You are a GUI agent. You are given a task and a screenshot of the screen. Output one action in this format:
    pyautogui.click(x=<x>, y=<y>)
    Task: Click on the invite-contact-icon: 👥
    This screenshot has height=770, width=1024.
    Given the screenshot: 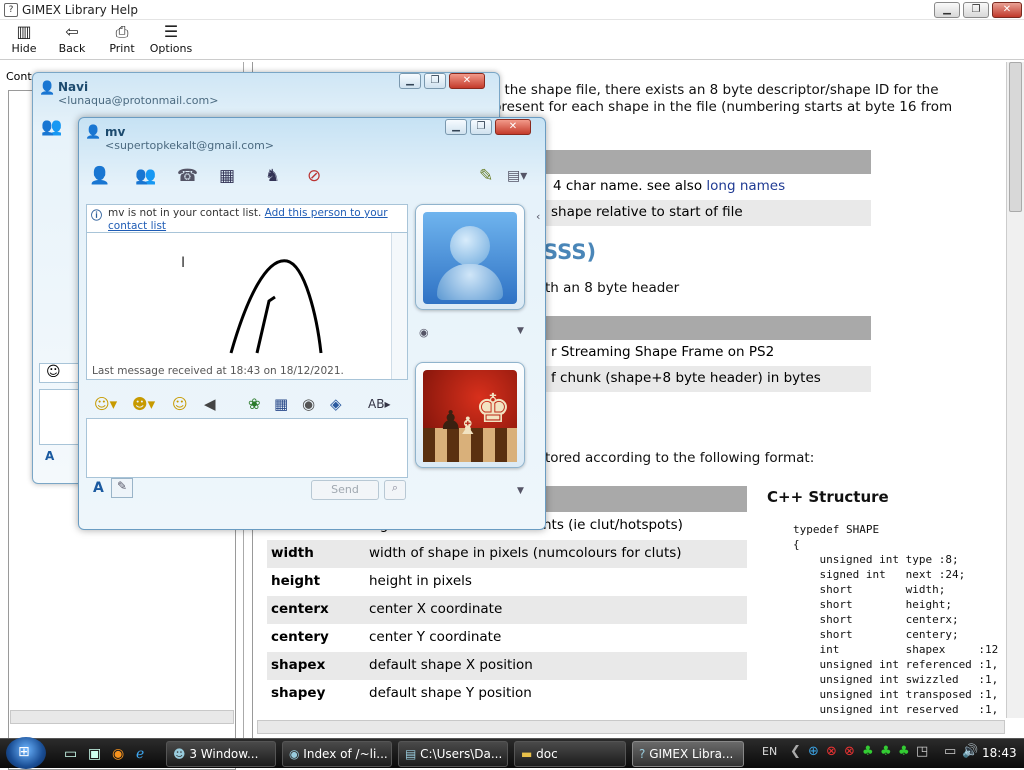 What is the action you would take?
    pyautogui.click(x=51, y=127)
    